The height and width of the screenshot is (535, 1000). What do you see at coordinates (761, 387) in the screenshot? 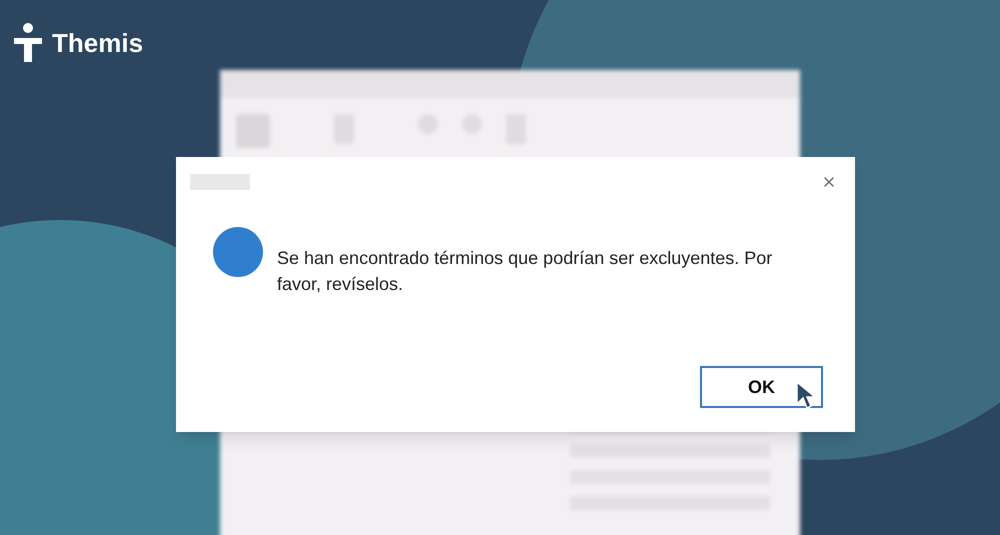
I see `ok-button: OK` at bounding box center [761, 387].